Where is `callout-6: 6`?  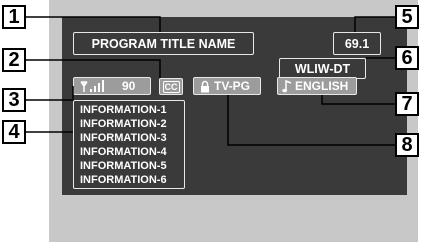 callout-6: 6 is located at coordinates (407, 58).